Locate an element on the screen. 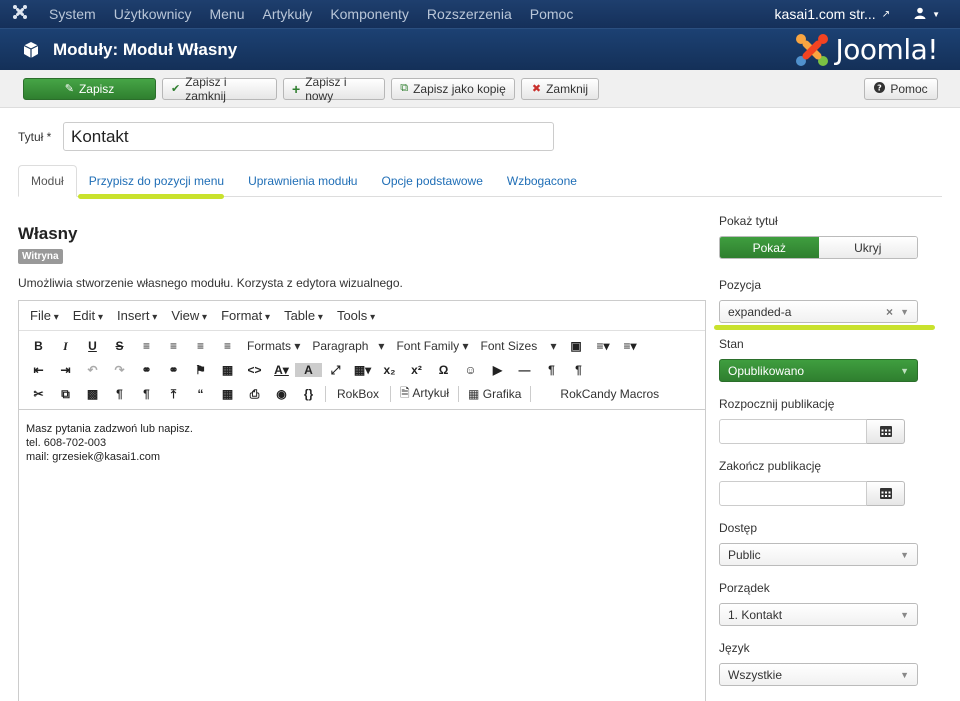 Image resolution: width=960 pixels, height=701 pixels. numbered-list-icon: ≡▾ is located at coordinates (630, 346).